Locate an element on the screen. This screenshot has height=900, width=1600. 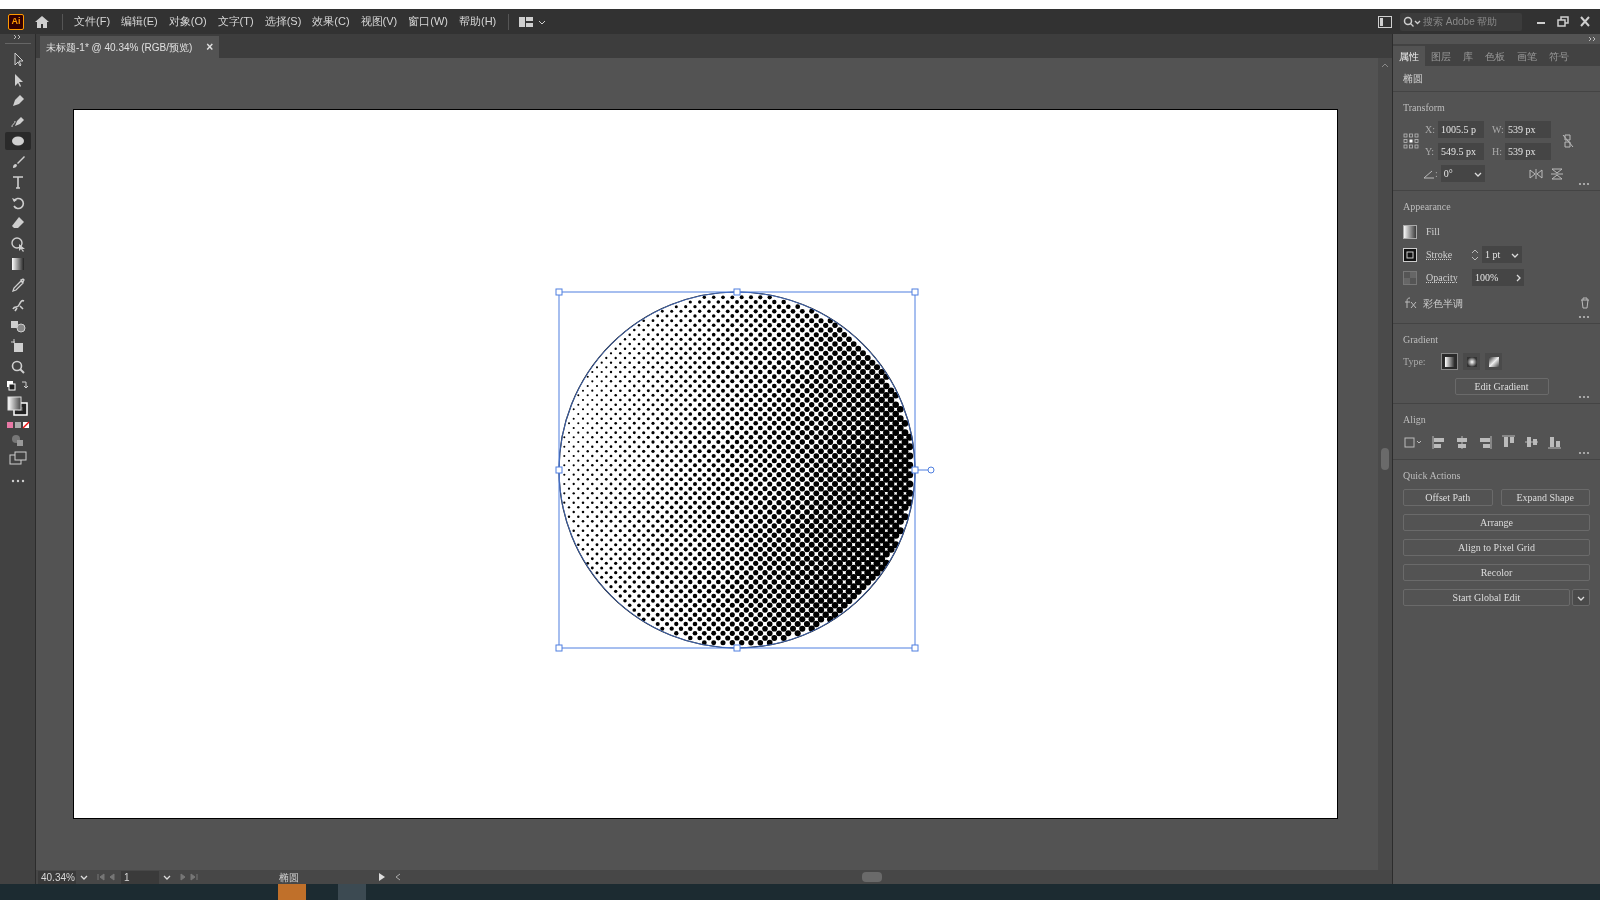
linear-gradient-icon is located at coordinates (1449, 361).